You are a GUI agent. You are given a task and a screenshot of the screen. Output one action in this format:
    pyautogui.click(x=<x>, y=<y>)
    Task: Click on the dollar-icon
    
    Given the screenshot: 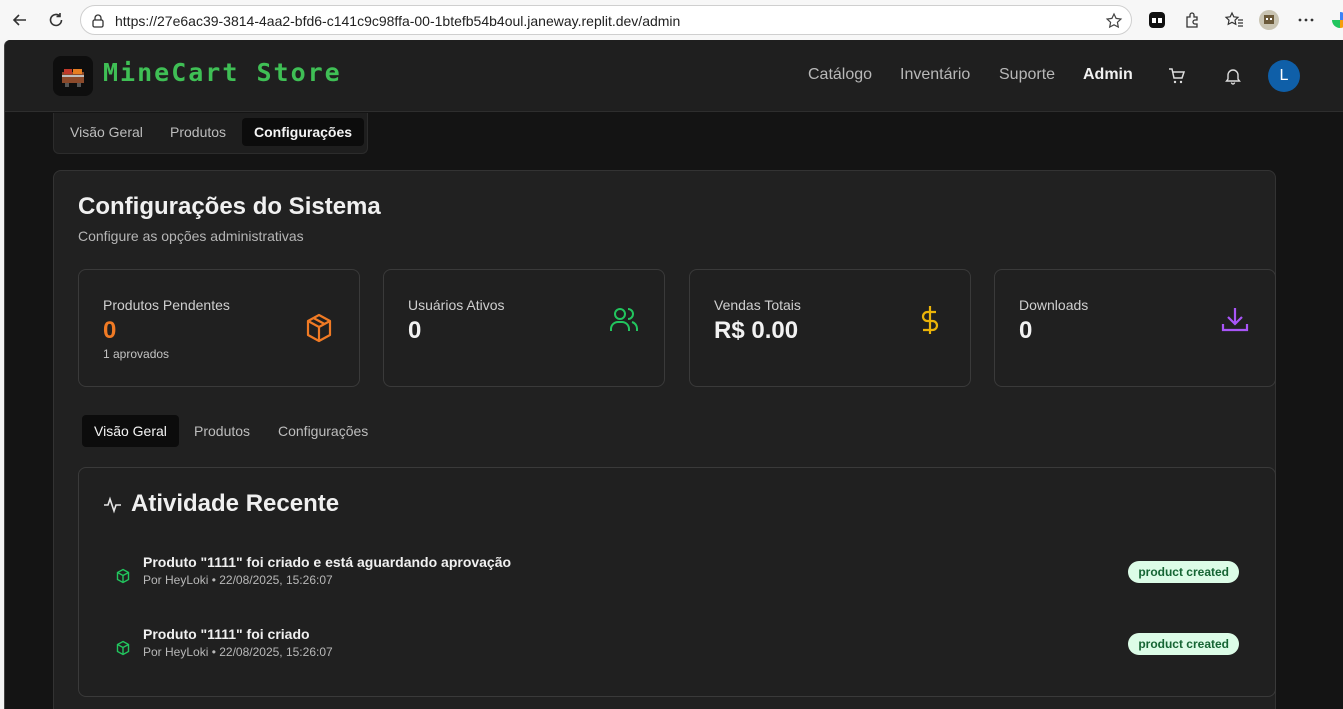 What is the action you would take?
    pyautogui.click(x=930, y=320)
    